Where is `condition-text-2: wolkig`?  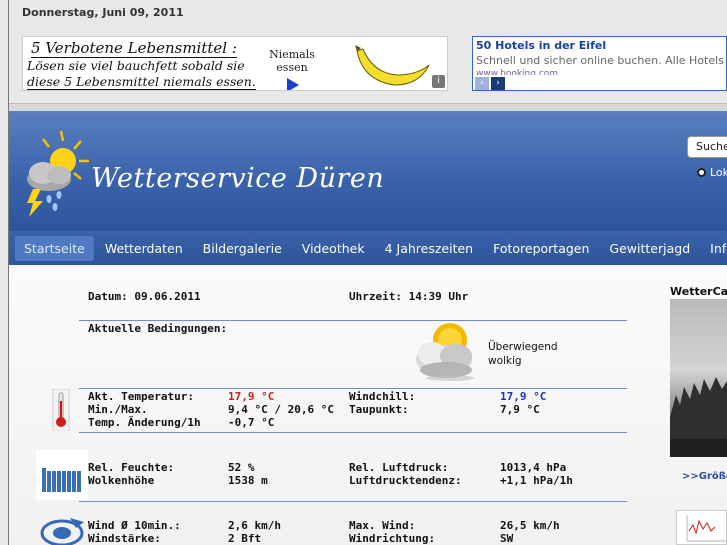
condition-text-2: wolkig is located at coordinates (505, 361).